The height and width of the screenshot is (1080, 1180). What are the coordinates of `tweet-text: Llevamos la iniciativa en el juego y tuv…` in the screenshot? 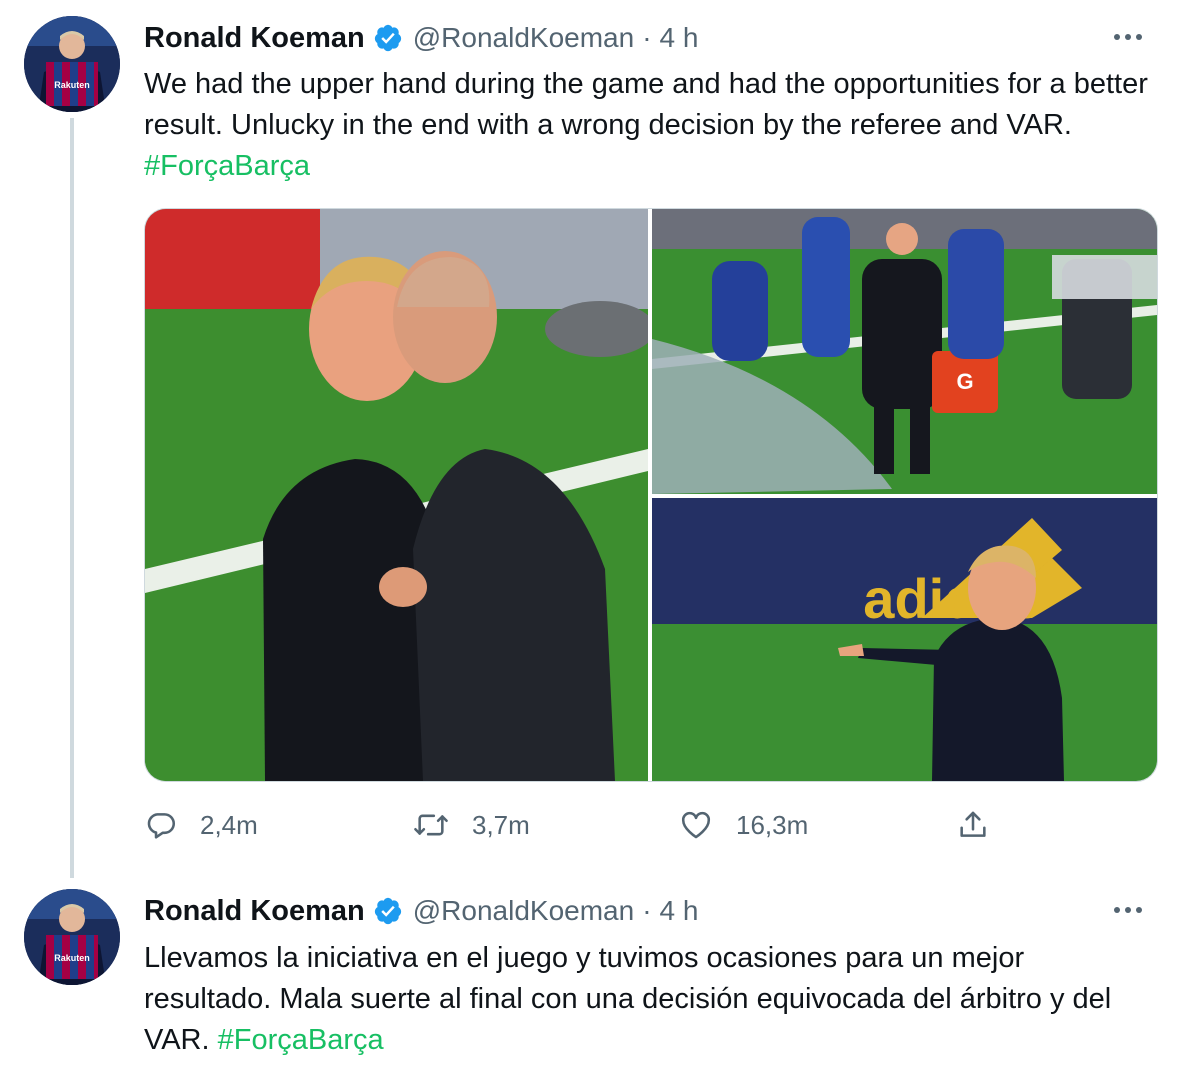 It's located at (649, 999).